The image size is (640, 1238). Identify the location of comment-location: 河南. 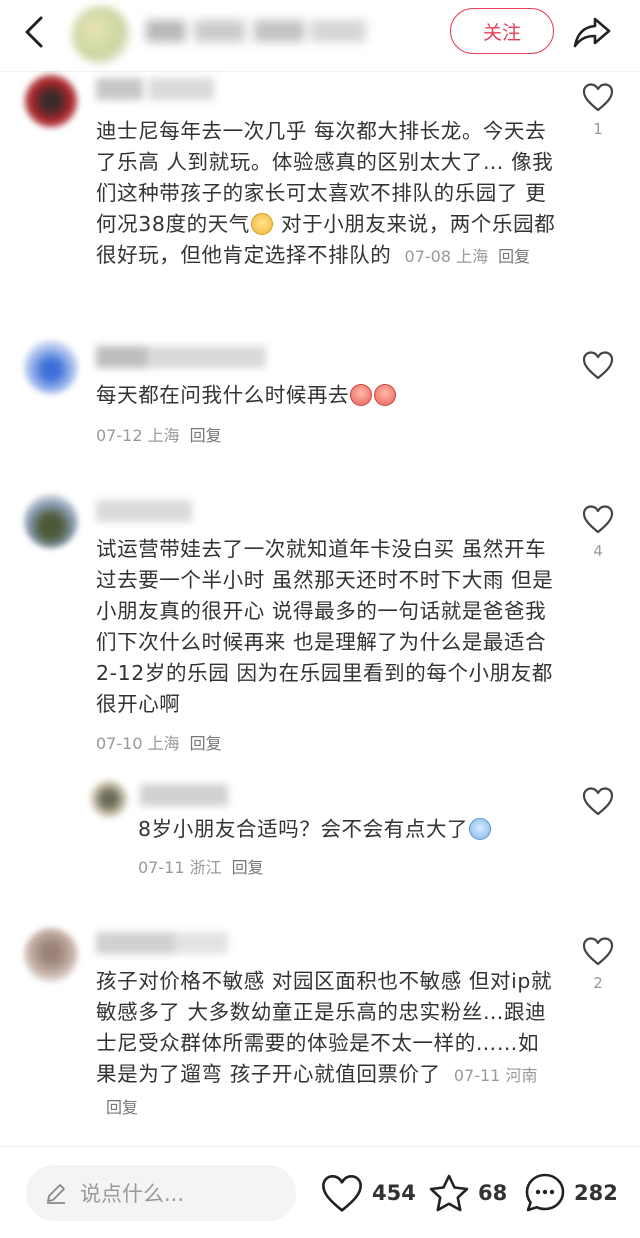
(521, 1075).